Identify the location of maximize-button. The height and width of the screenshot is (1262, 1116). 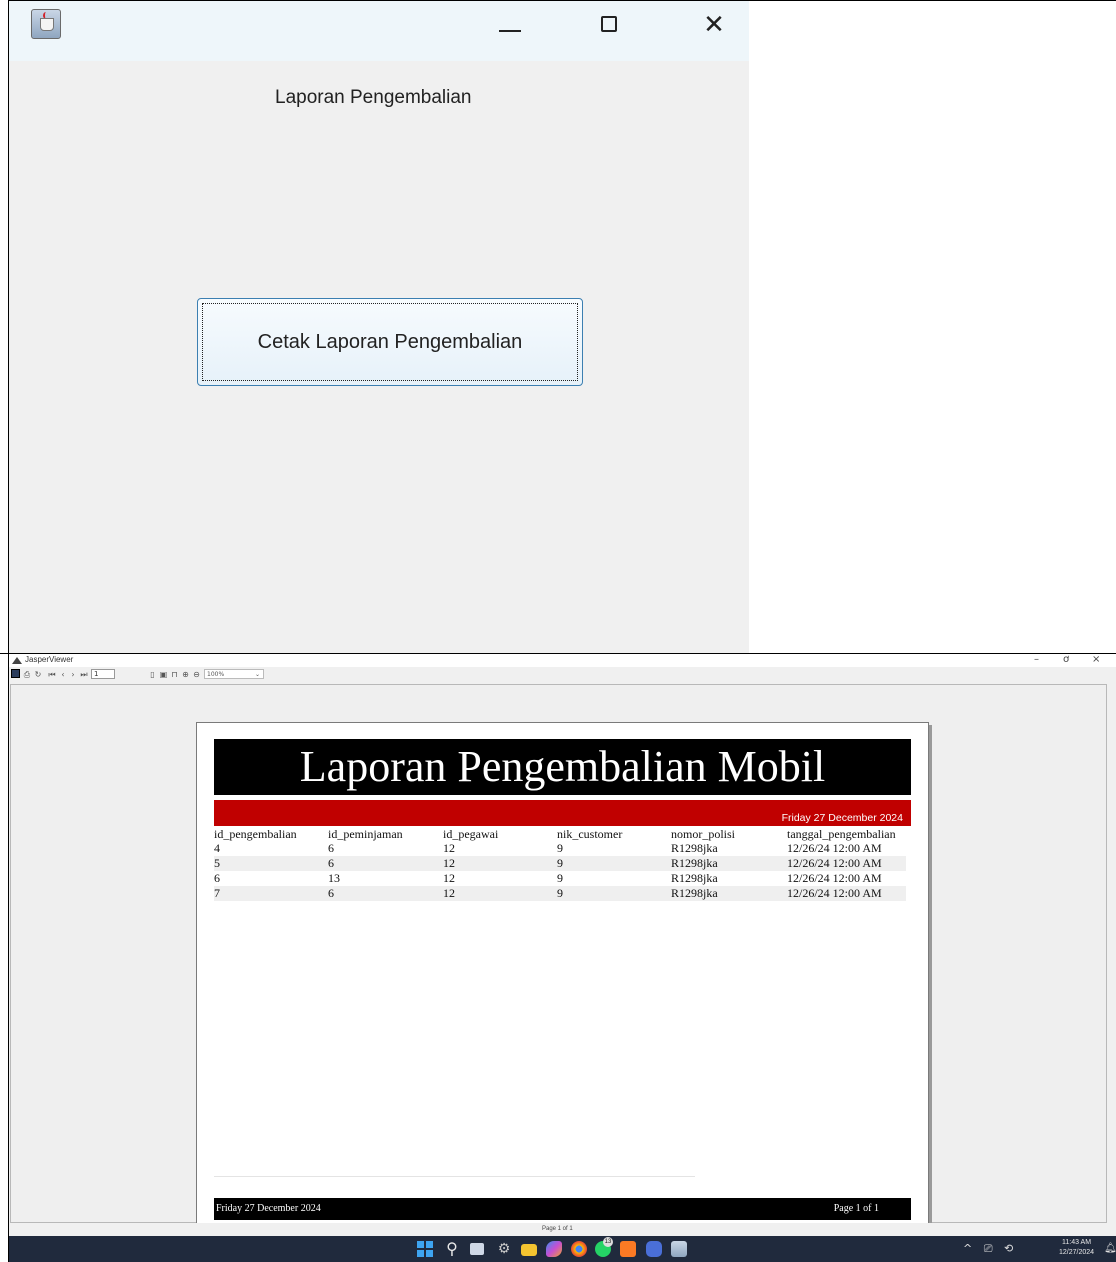
(609, 25).